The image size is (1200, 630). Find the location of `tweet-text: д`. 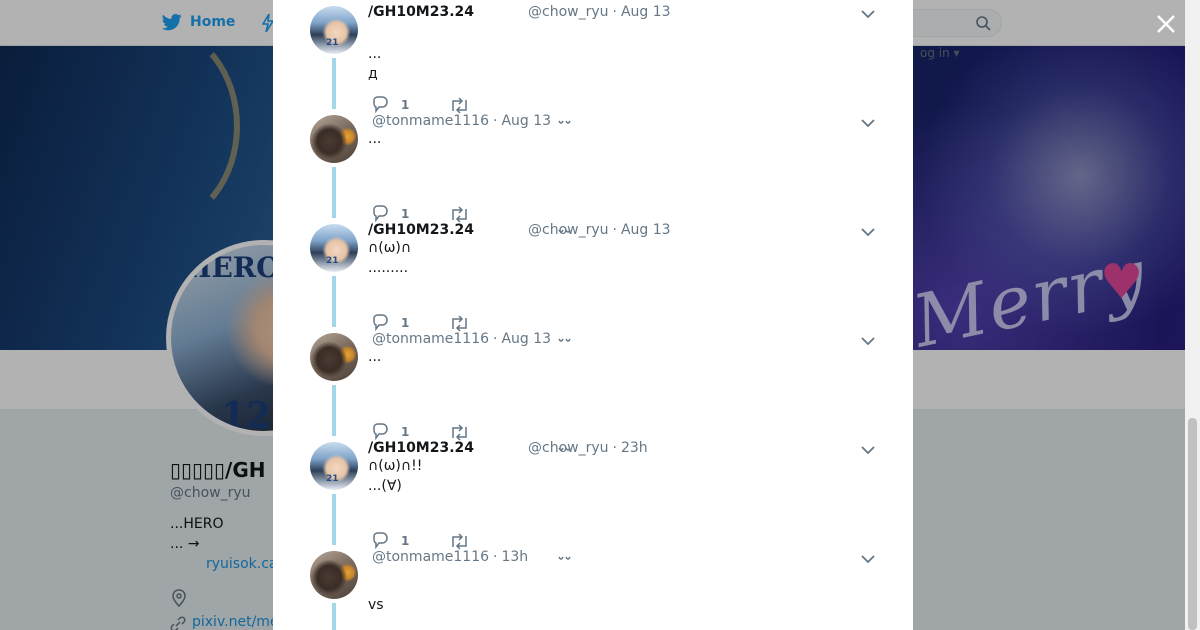

tweet-text: д is located at coordinates (373, 74).